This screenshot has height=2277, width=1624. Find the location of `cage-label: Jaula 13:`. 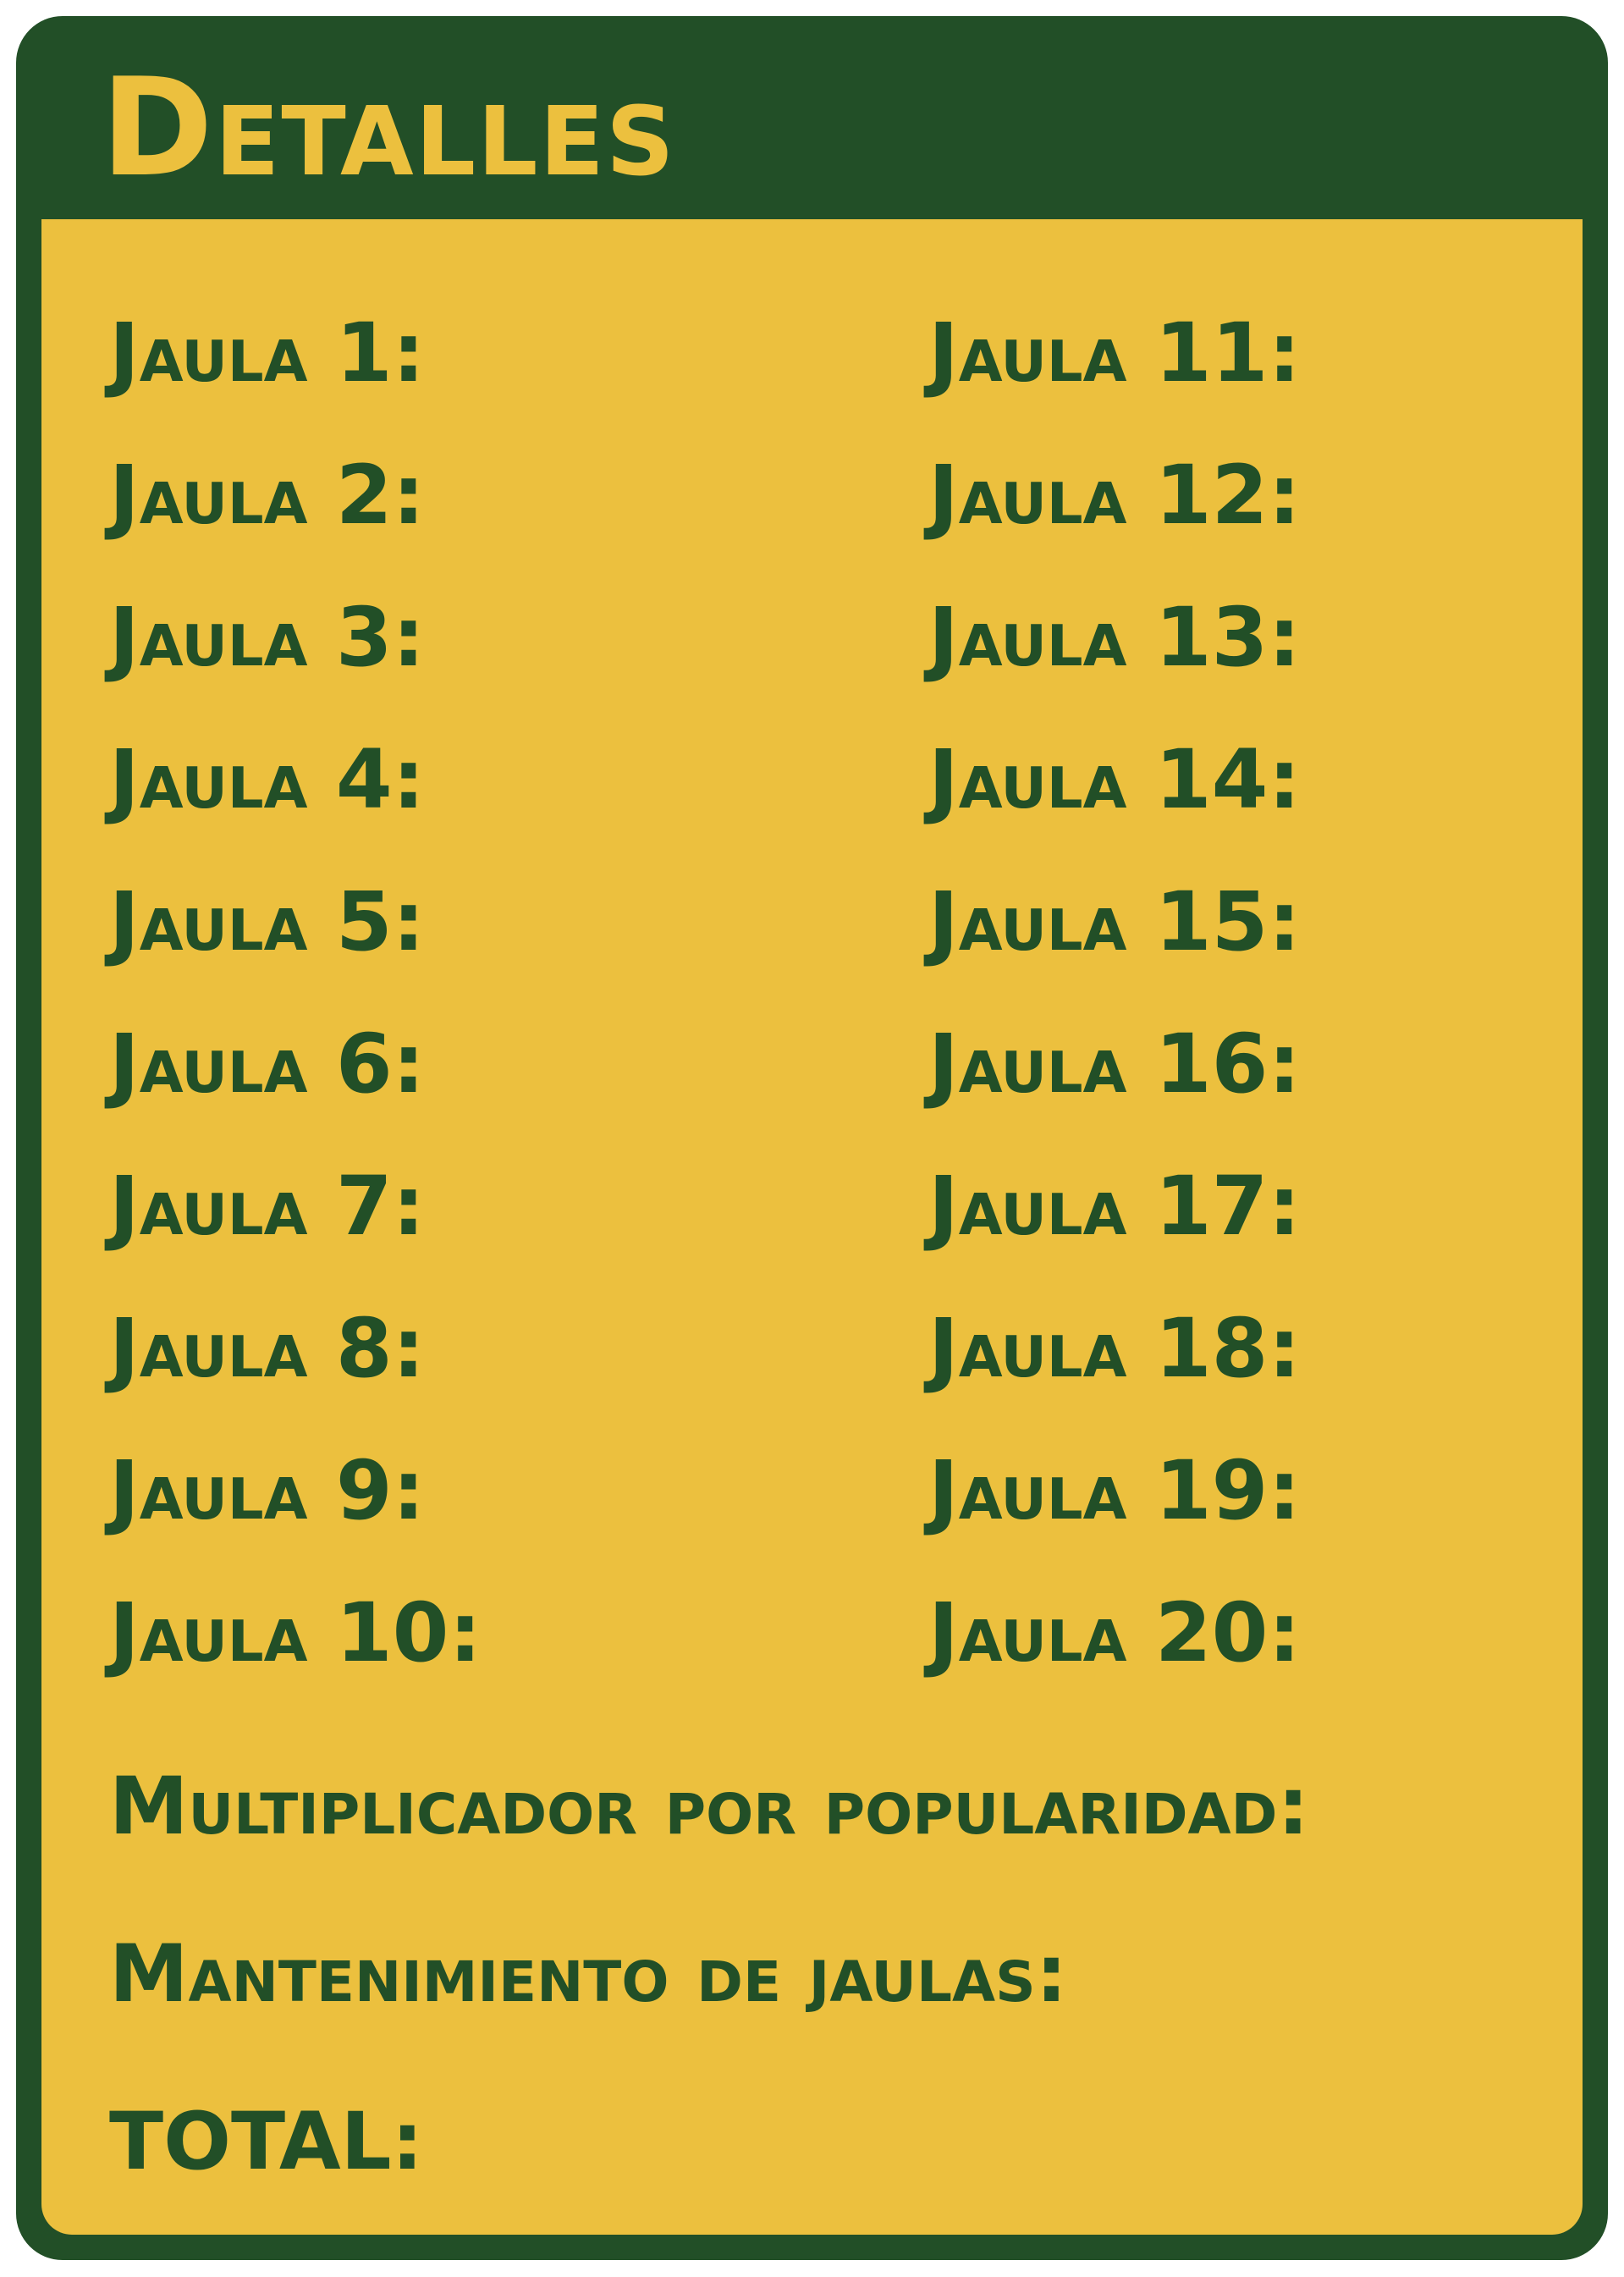

cage-label: Jaula 13: is located at coordinates (1115, 638).